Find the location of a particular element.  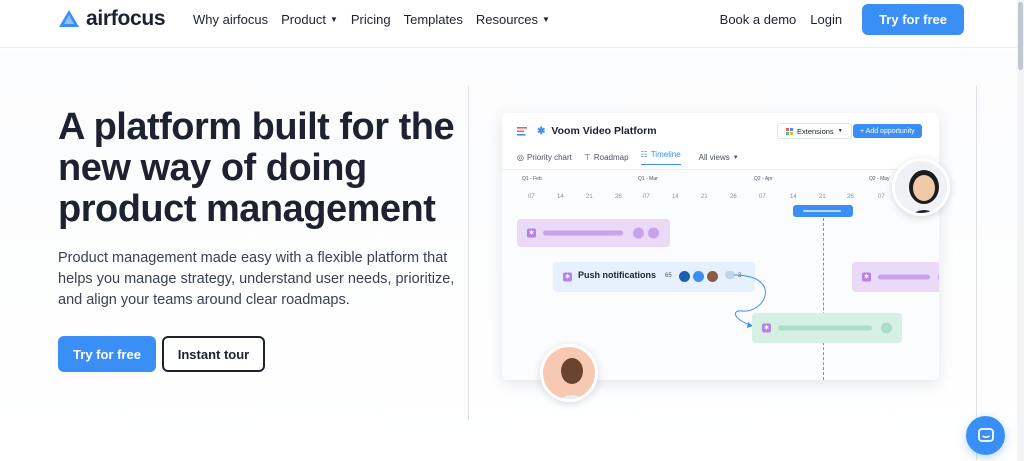

scrollbar-thumb is located at coordinates (1020, 36).